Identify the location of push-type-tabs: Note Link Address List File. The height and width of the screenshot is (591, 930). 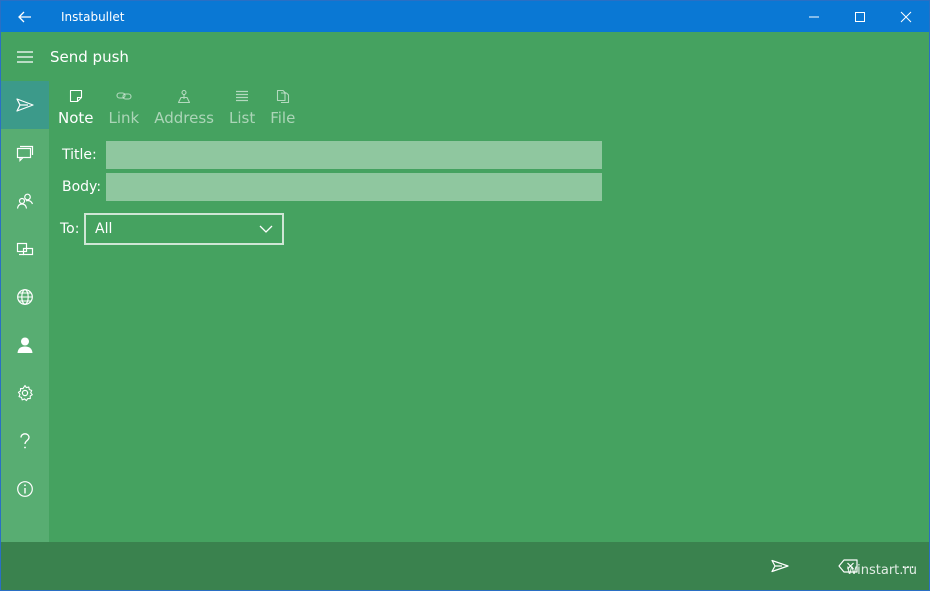
(181, 109).